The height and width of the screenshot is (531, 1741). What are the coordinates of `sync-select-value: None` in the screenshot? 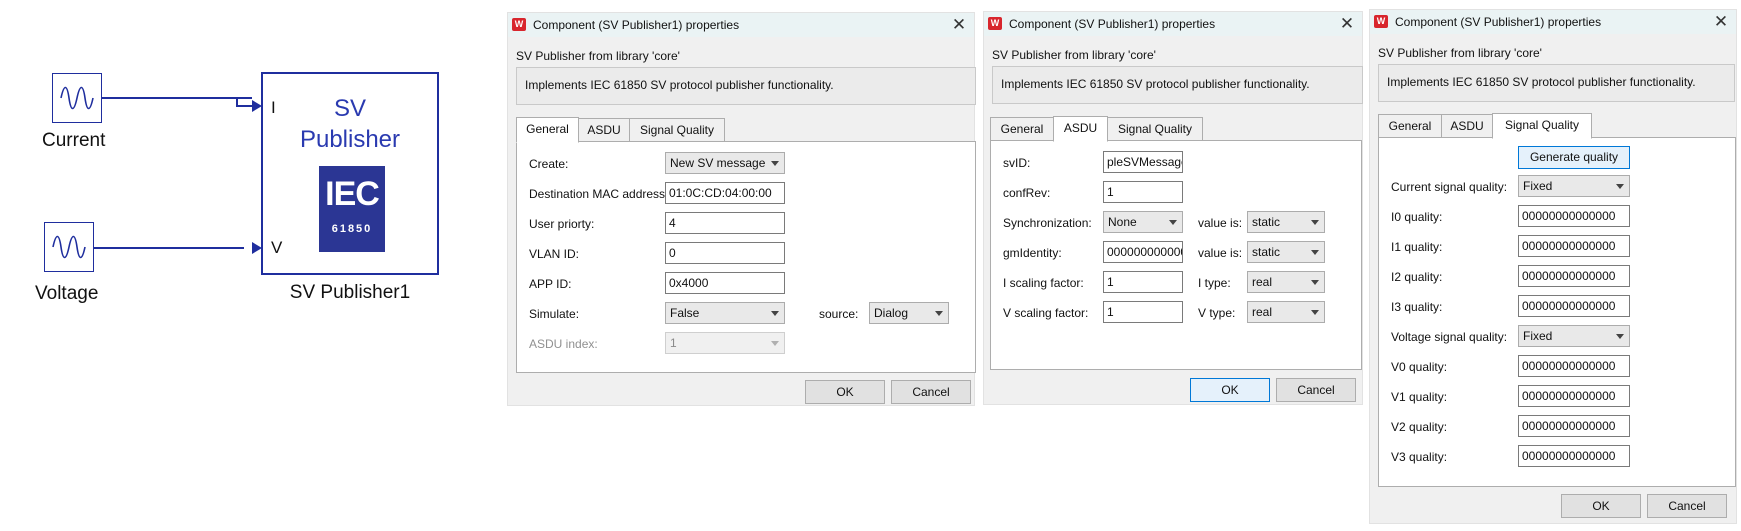 It's located at (1122, 222).